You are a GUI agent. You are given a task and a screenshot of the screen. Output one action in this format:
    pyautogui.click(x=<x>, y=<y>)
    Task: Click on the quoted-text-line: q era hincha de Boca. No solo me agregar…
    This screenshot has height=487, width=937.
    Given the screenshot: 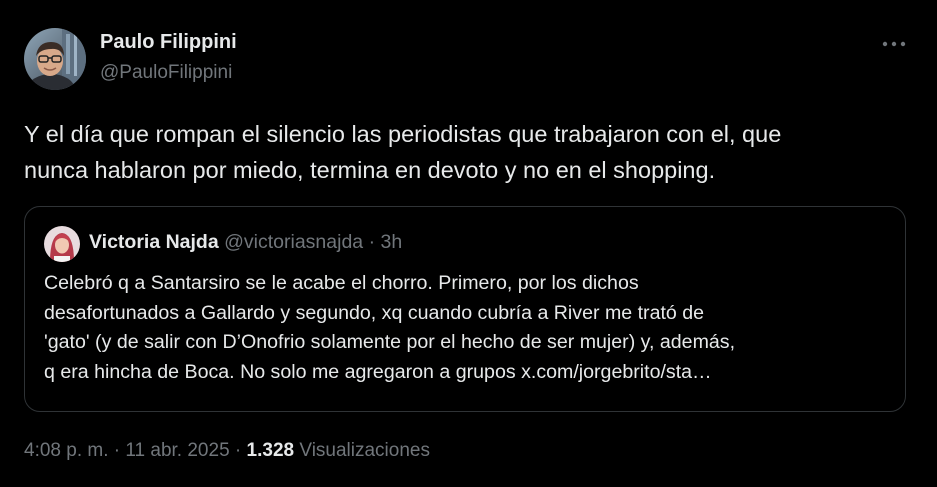 What is the action you would take?
    pyautogui.click(x=378, y=371)
    